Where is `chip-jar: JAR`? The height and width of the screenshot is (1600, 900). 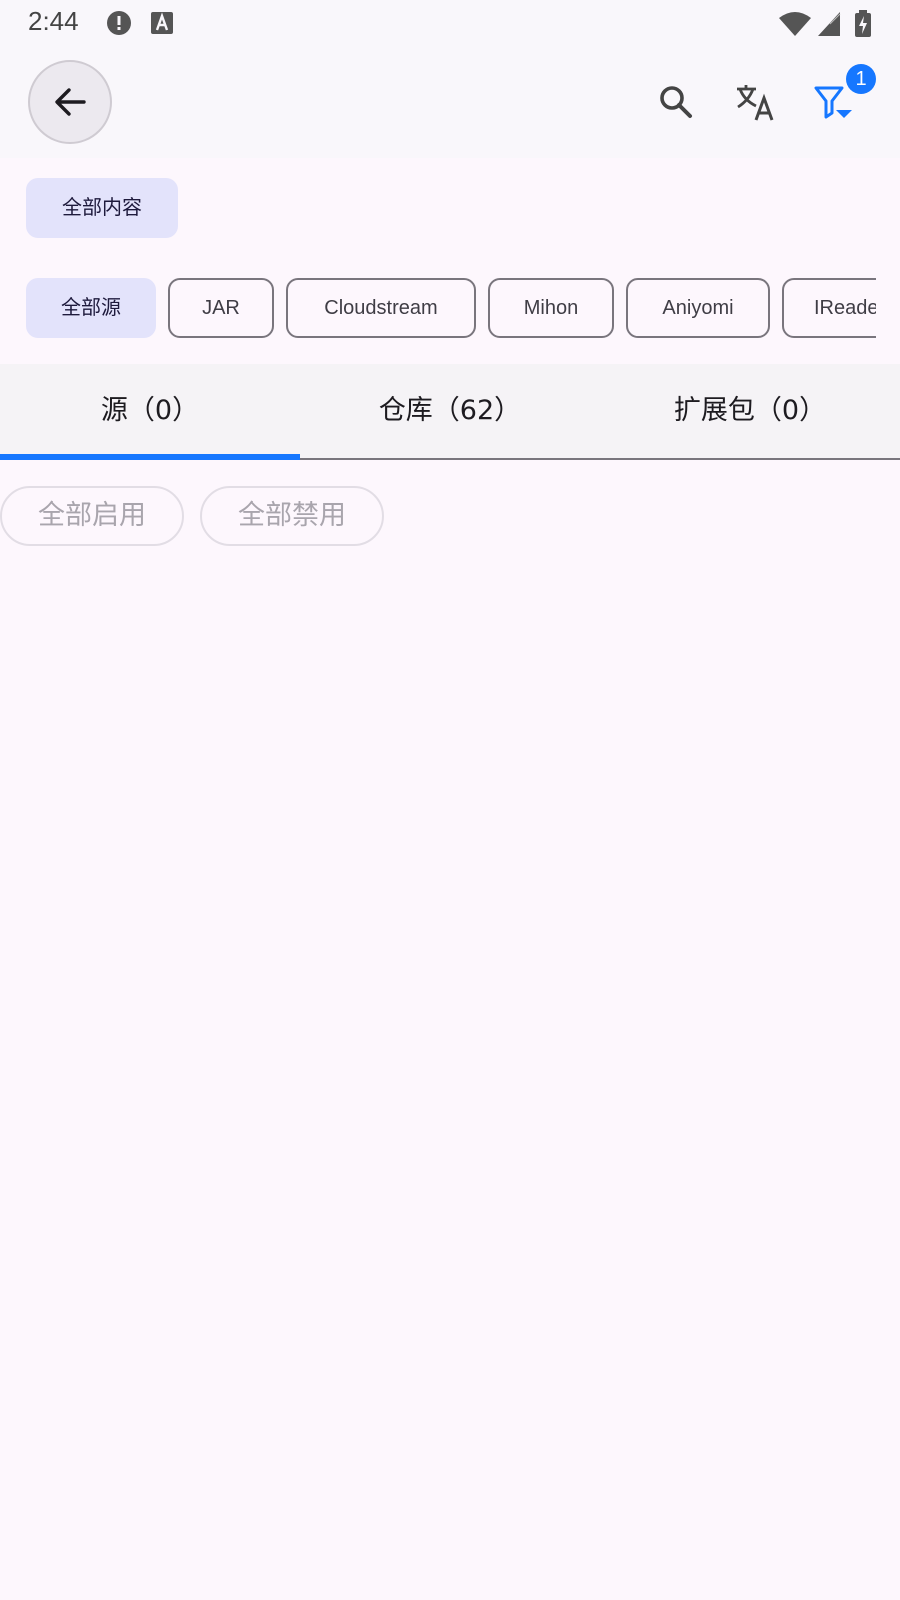
chip-jar: JAR is located at coordinates (221, 308).